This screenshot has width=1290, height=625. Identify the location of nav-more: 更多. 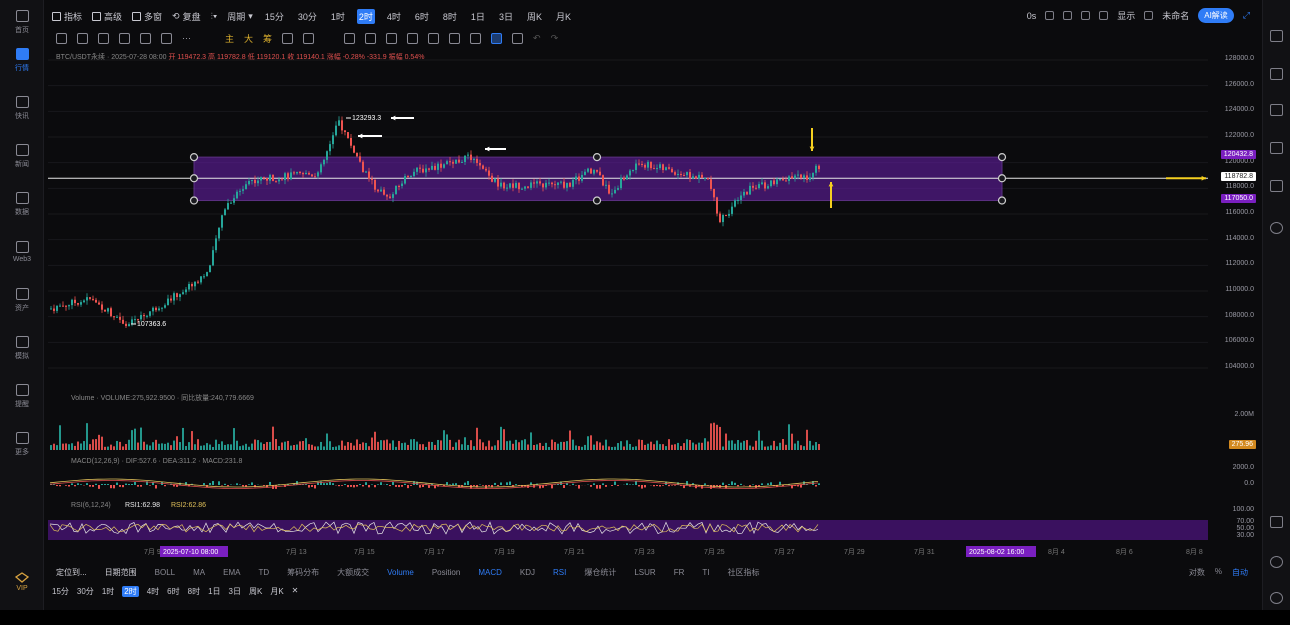
(22, 444).